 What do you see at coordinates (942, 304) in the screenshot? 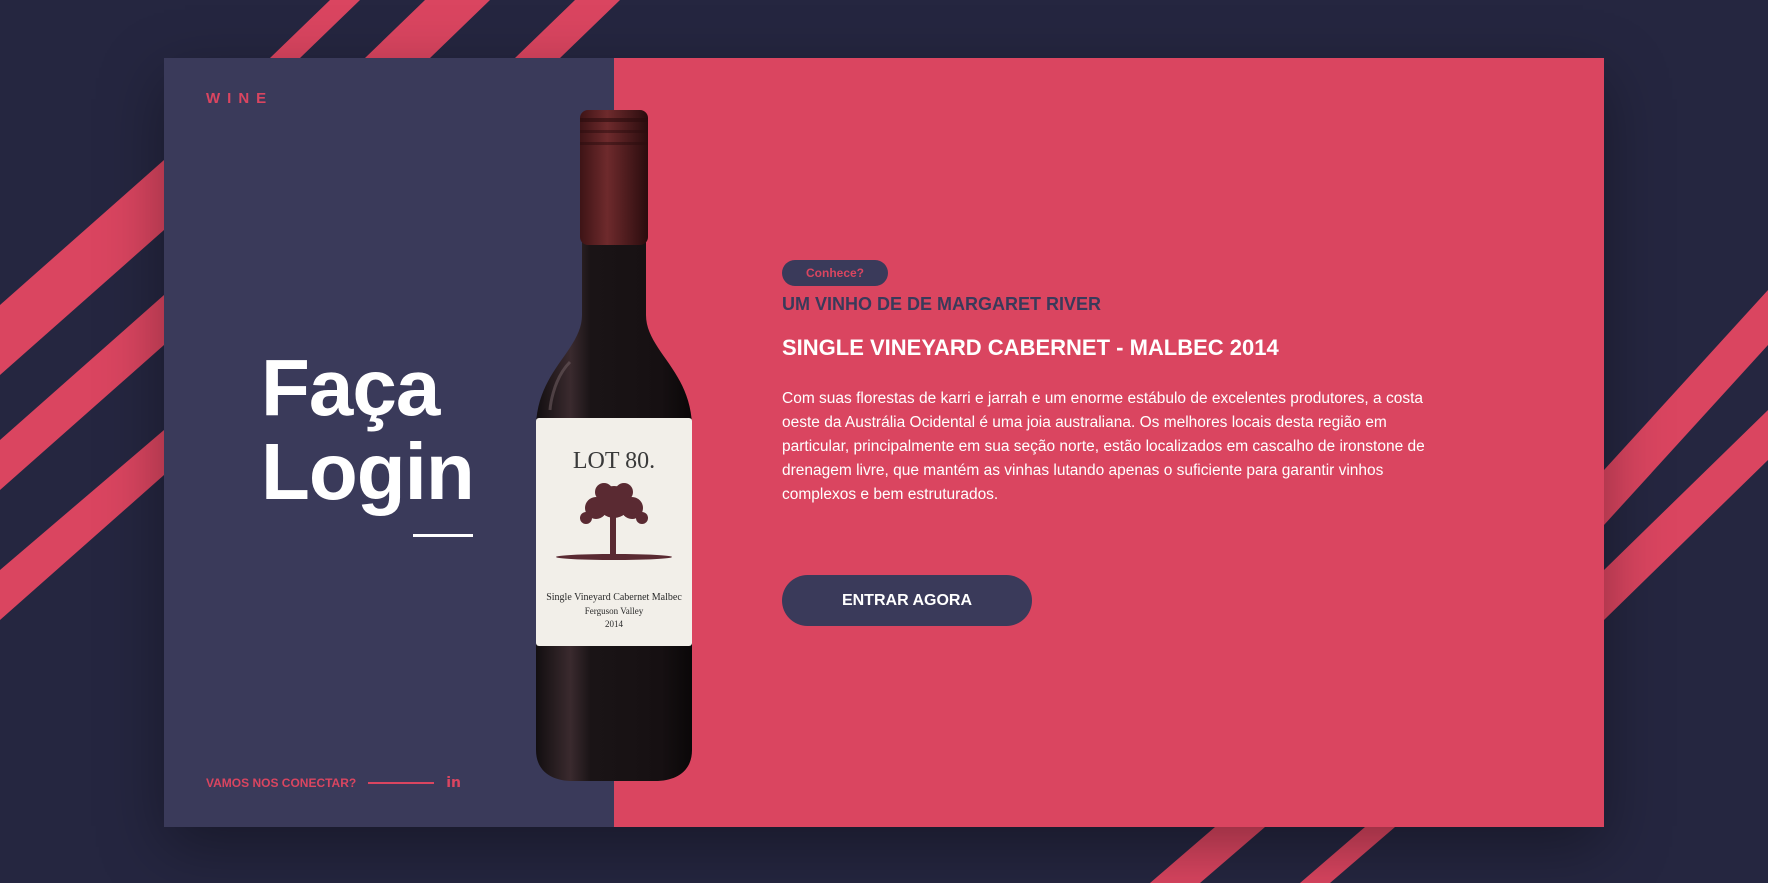
I see `wine-origin: UM VINHO DE DE MARGARET RIVER` at bounding box center [942, 304].